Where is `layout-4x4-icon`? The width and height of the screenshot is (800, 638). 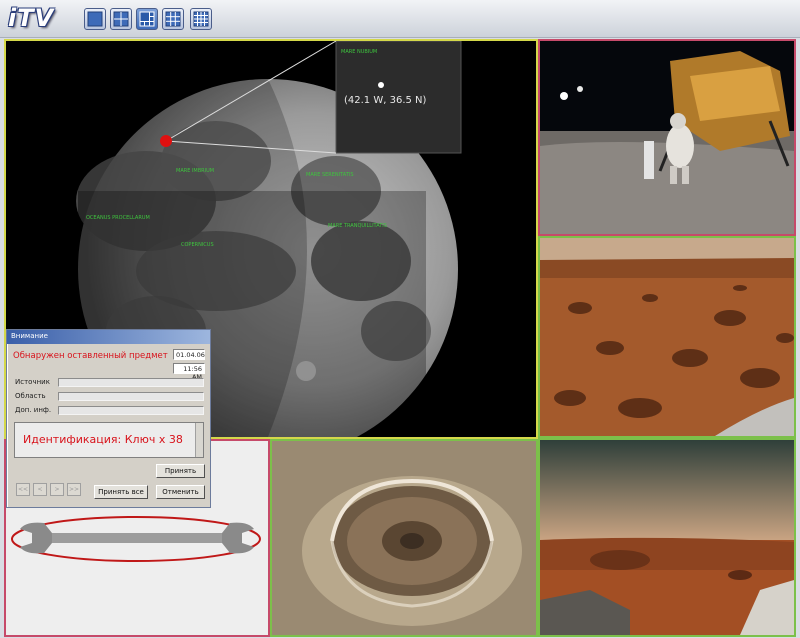
layout-4x4-icon is located at coordinates (201, 19).